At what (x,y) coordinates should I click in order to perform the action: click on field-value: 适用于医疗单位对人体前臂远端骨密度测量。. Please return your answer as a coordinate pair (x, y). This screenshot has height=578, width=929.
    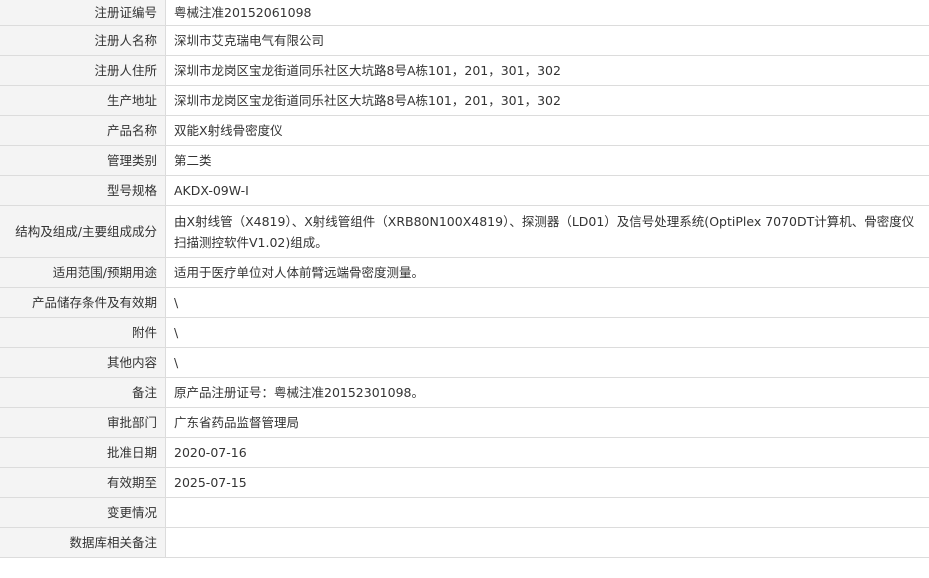
    Looking at the image, I should click on (547, 272).